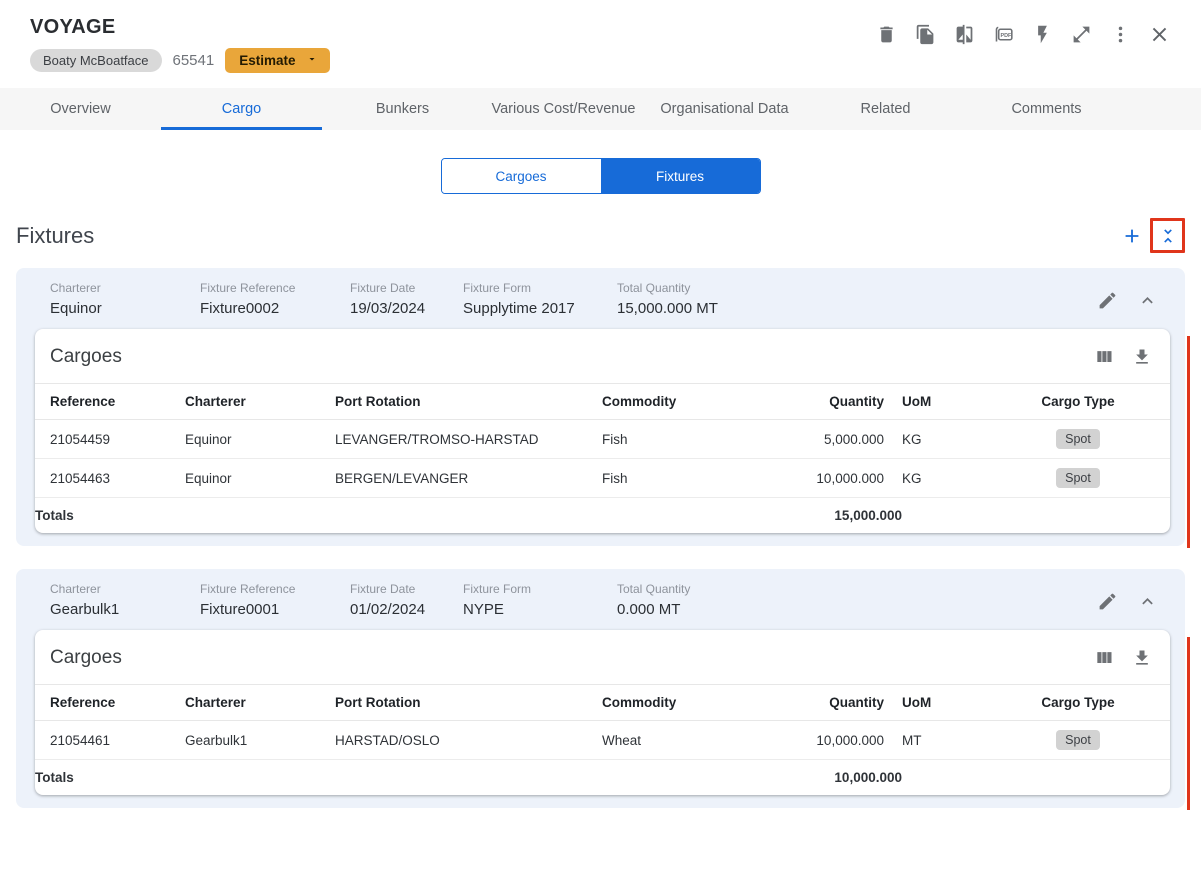 The image size is (1201, 874). What do you see at coordinates (241, 109) in the screenshot?
I see `tab-cargo: Cargo` at bounding box center [241, 109].